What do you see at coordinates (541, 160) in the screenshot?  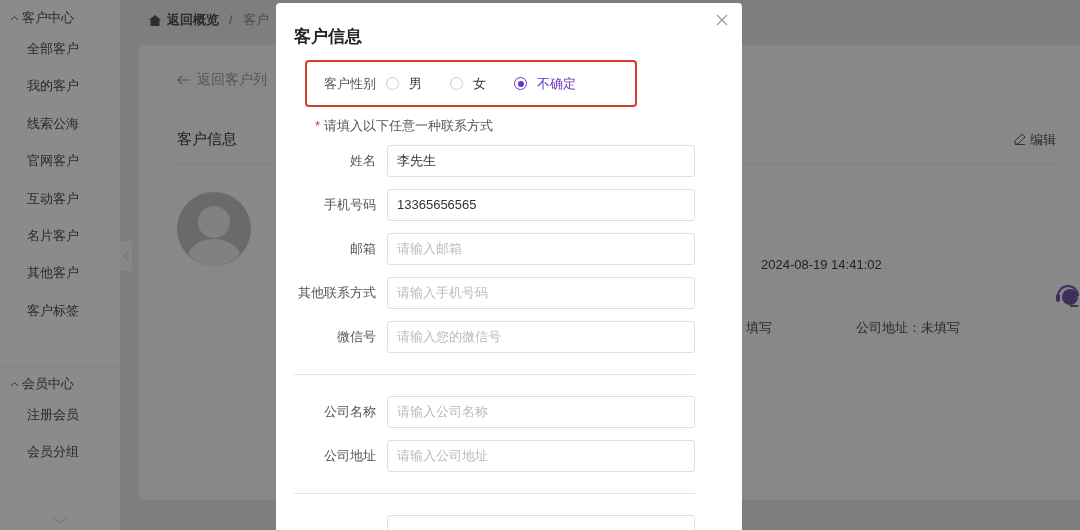 I see `input-field: 李先生` at bounding box center [541, 160].